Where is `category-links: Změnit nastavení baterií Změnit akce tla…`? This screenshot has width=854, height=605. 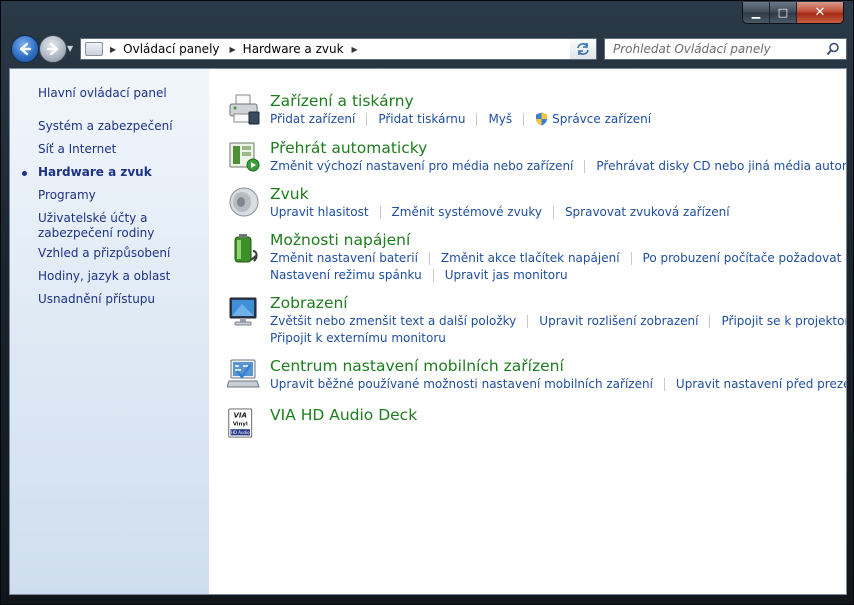
category-links: Změnit nastavení baterií Změnit akce tla… is located at coordinates (558, 258).